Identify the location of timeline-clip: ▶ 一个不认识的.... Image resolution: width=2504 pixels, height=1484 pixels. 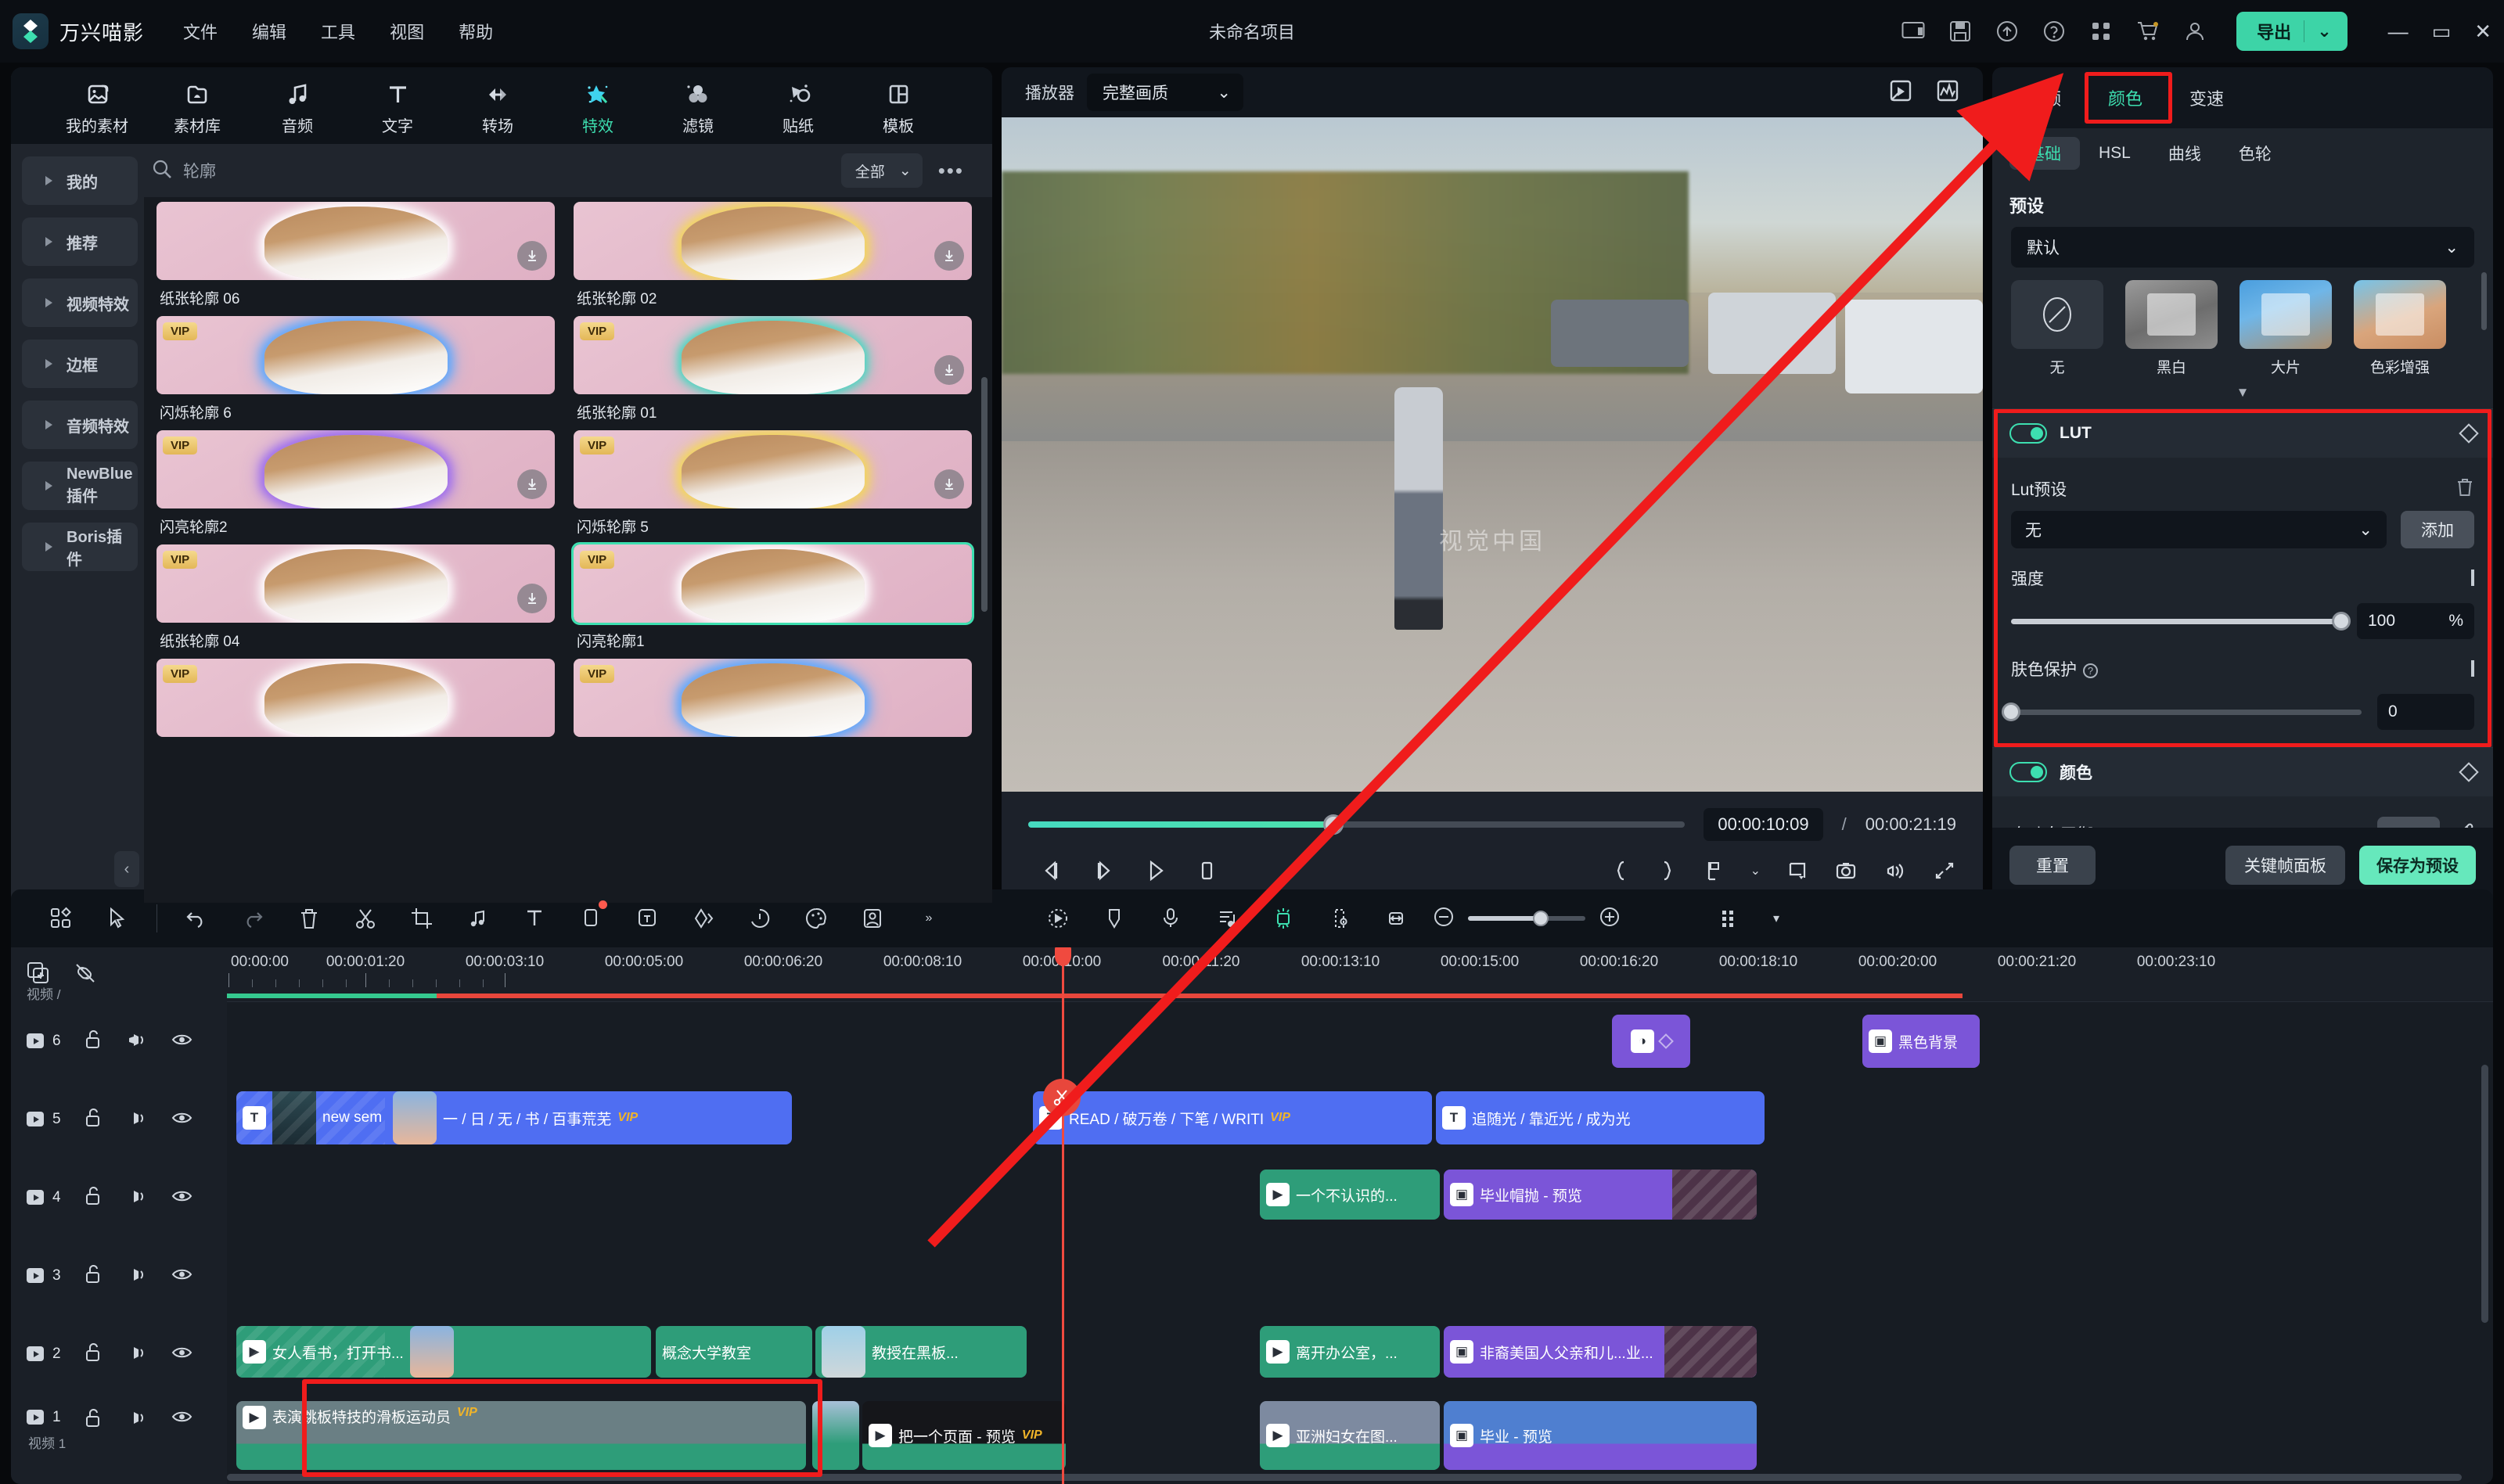
(1350, 1195).